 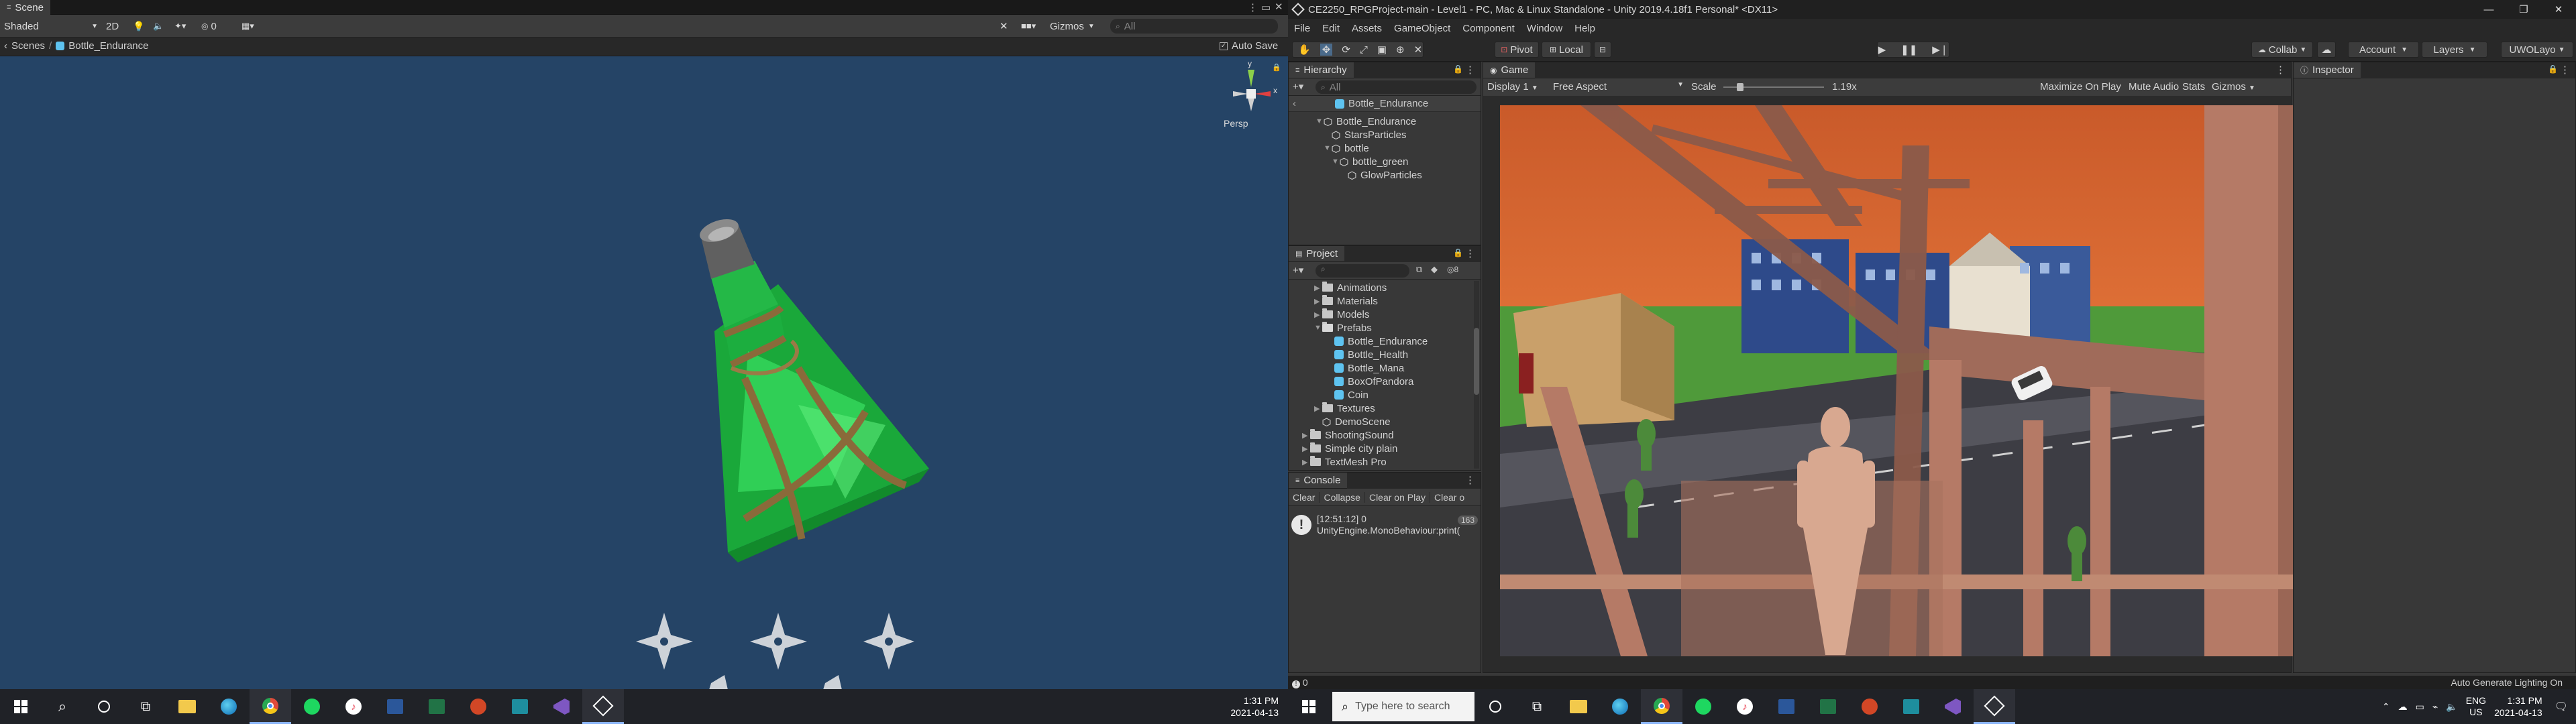 I want to click on crumb-prefab: Bottle_Endurance, so click(x=108, y=46).